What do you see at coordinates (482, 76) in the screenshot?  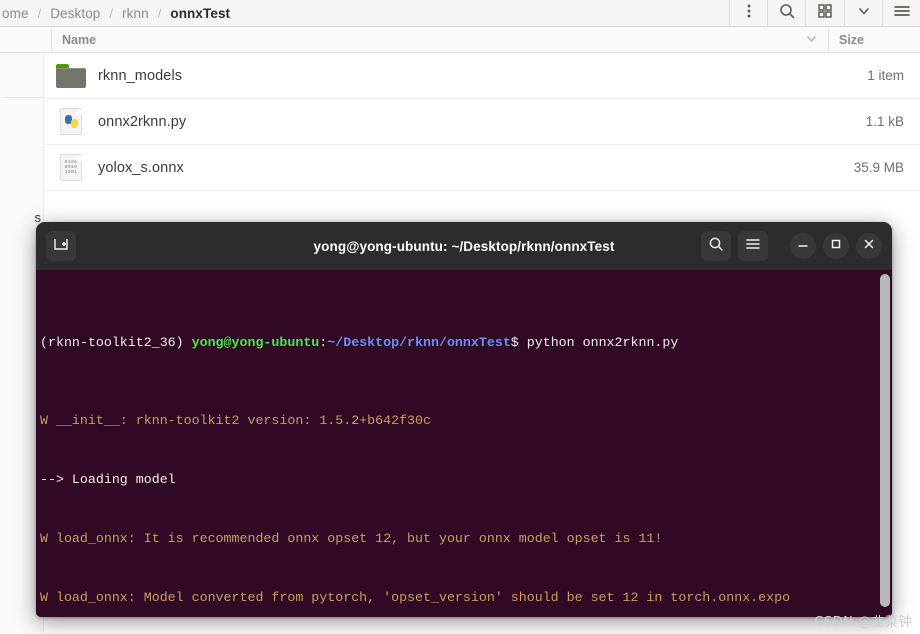 I see `table-row: rknn_models 1 item` at bounding box center [482, 76].